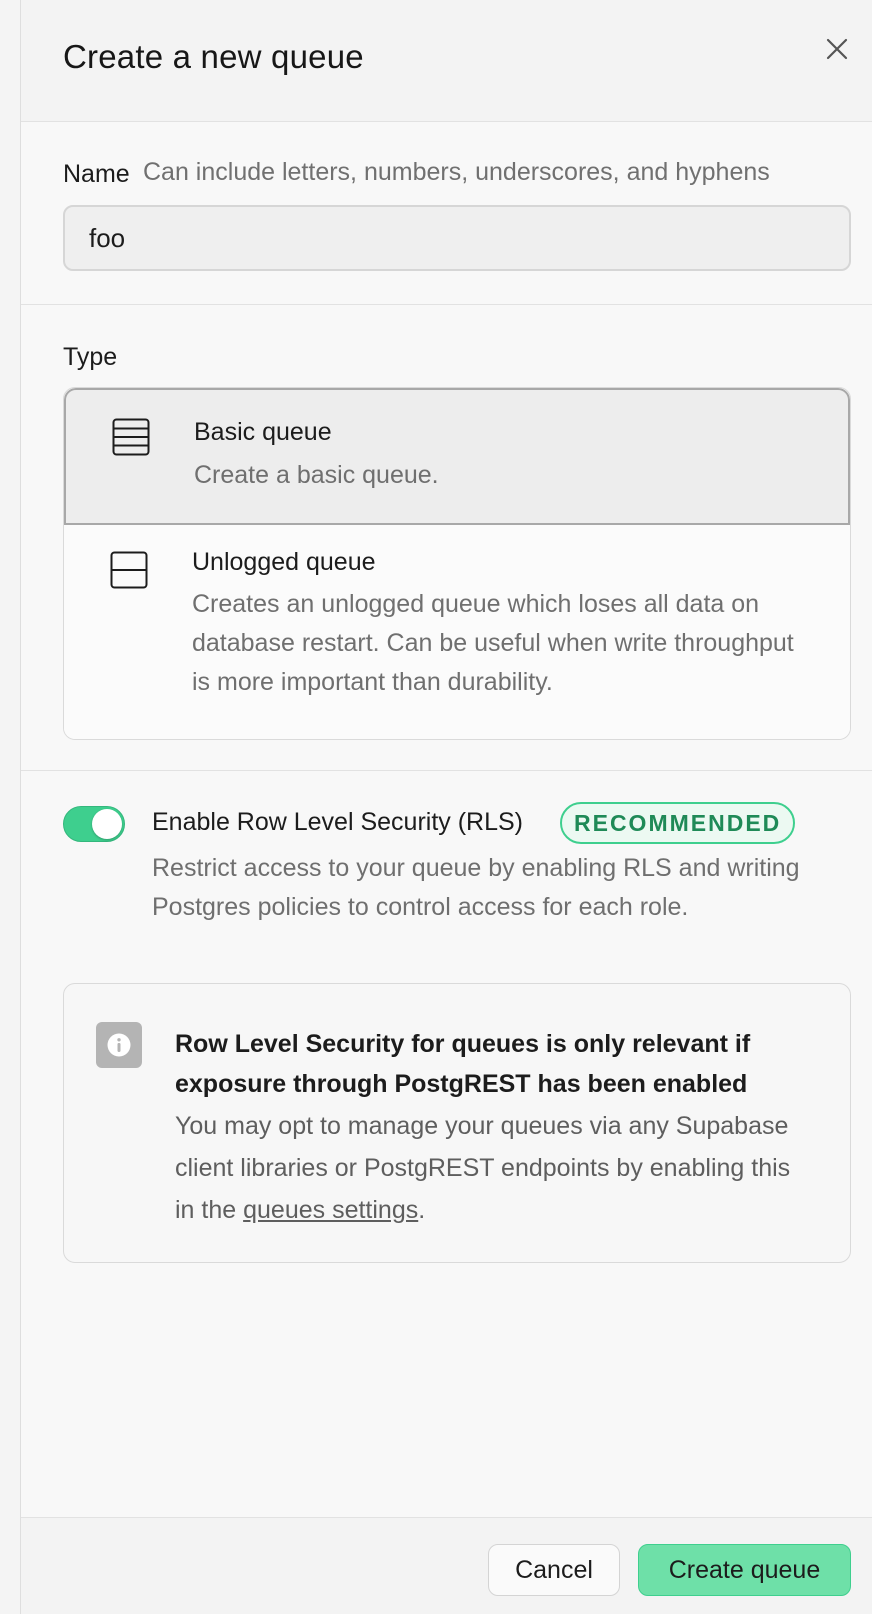 This screenshot has height=1614, width=872. What do you see at coordinates (422, 1210) in the screenshot?
I see `info-description-end: .` at bounding box center [422, 1210].